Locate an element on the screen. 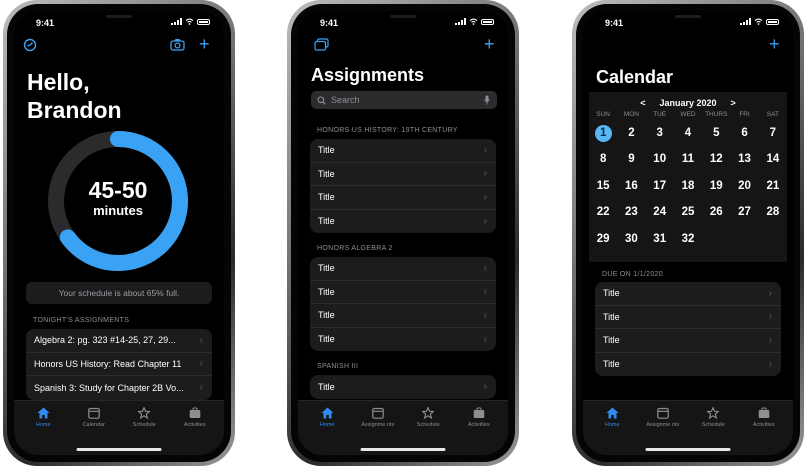 The image size is (806, 466). calendar-day: 3 is located at coordinates (660, 133).